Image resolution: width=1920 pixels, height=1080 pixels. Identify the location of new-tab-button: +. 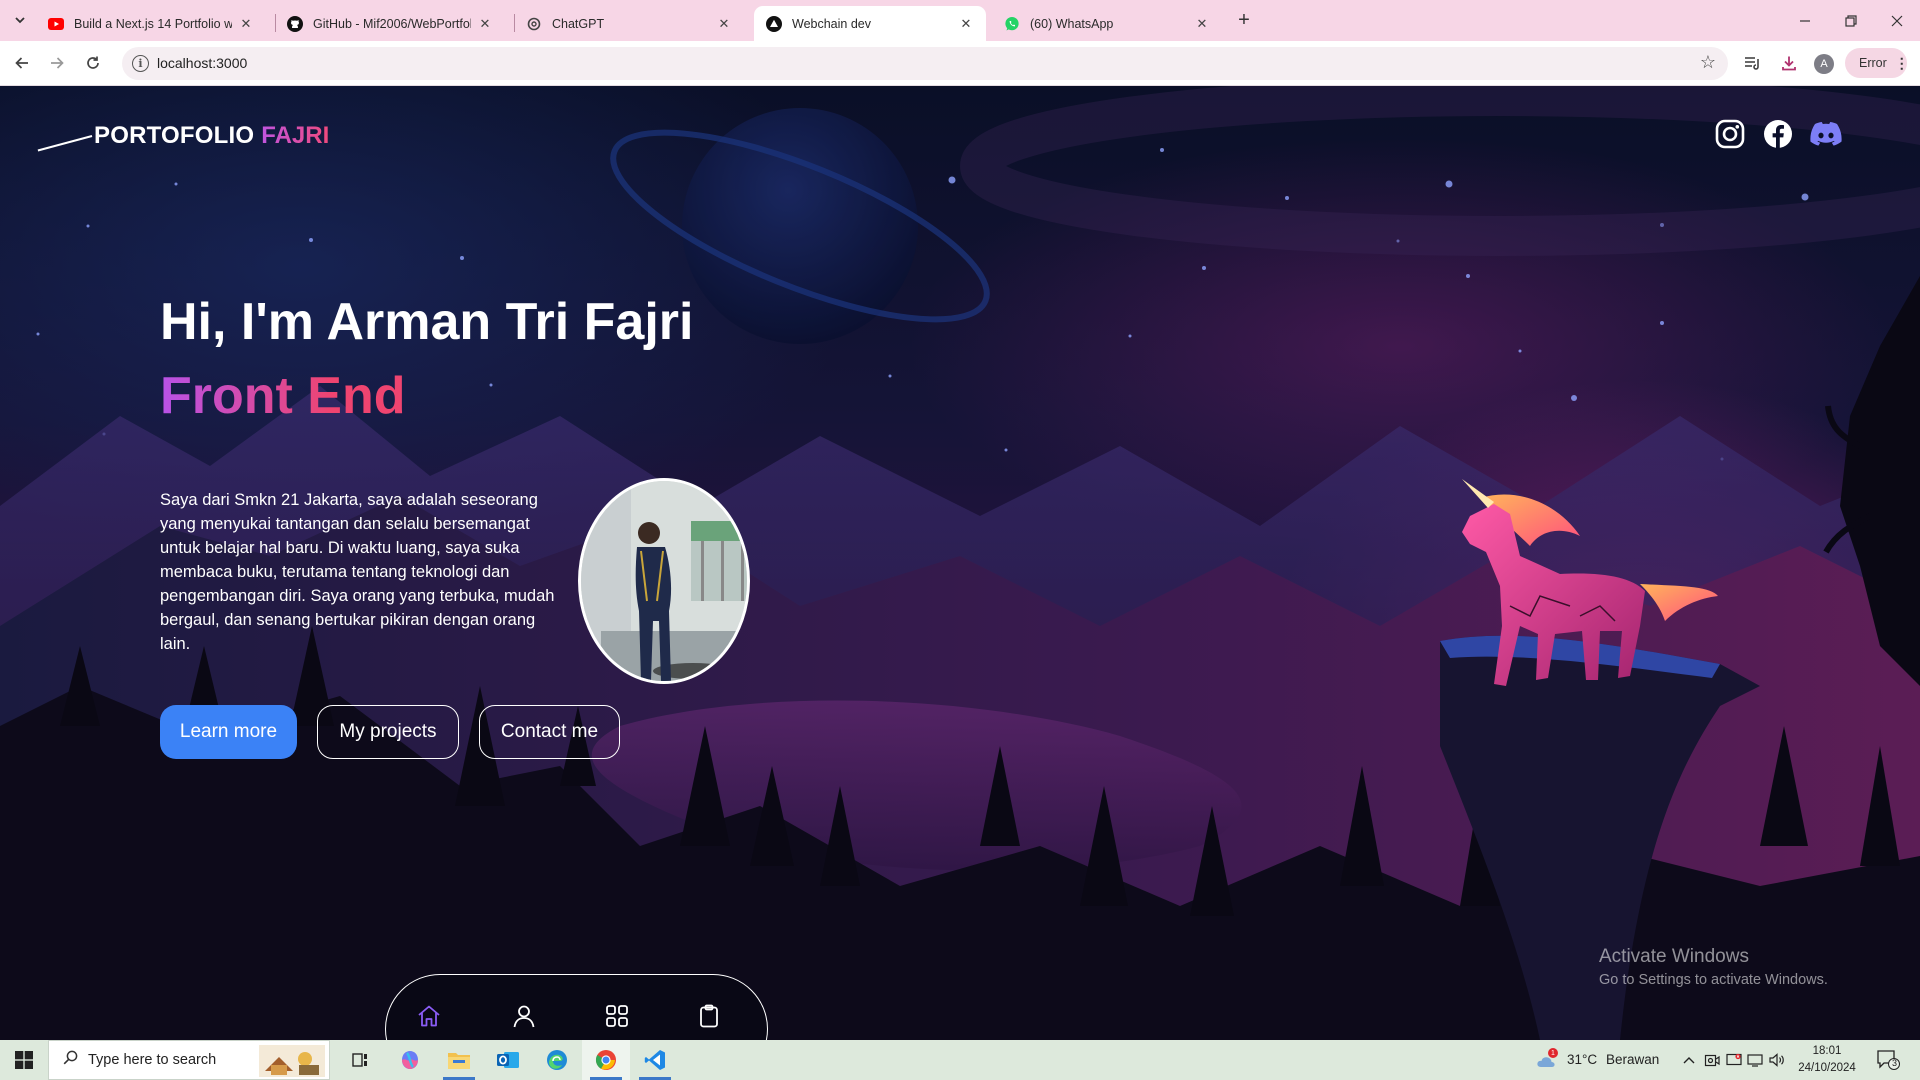
(1244, 20).